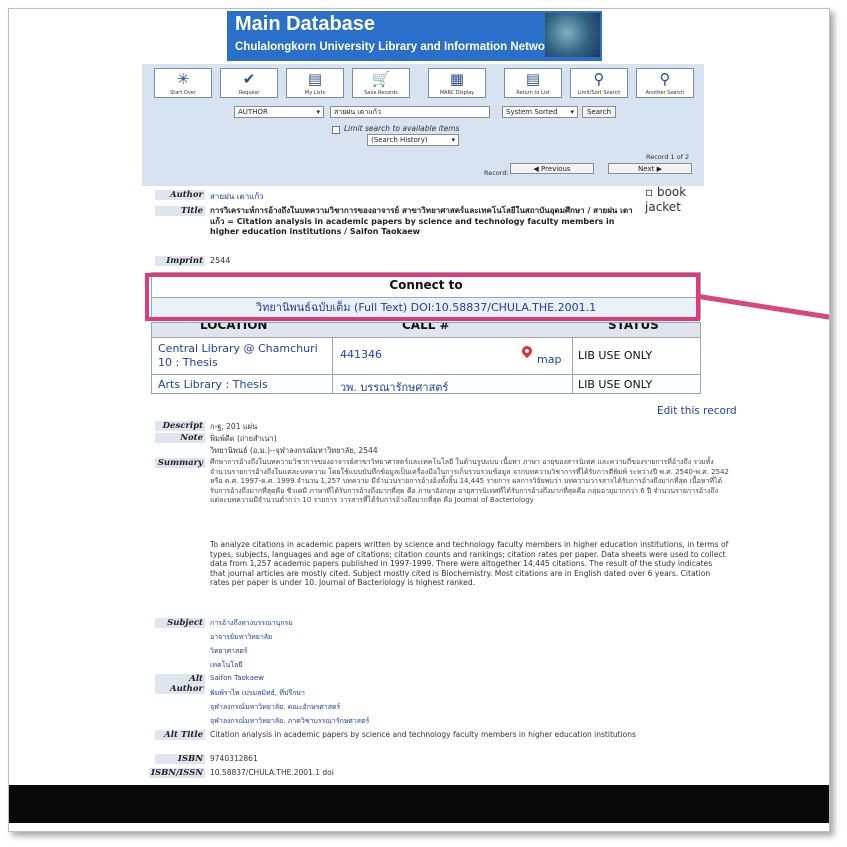 Image resolution: width=847 pixels, height=847 pixels. What do you see at coordinates (234, 426) in the screenshot?
I see `descript-value: ก-ฐ, 201 แผ่น` at bounding box center [234, 426].